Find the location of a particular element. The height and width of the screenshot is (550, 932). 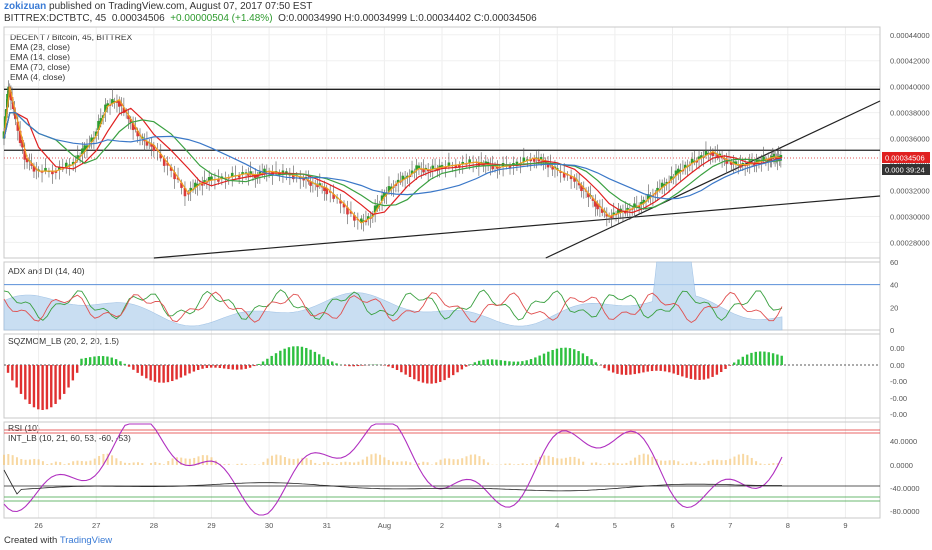

x-tick-label: 9 is located at coordinates (845, 525).